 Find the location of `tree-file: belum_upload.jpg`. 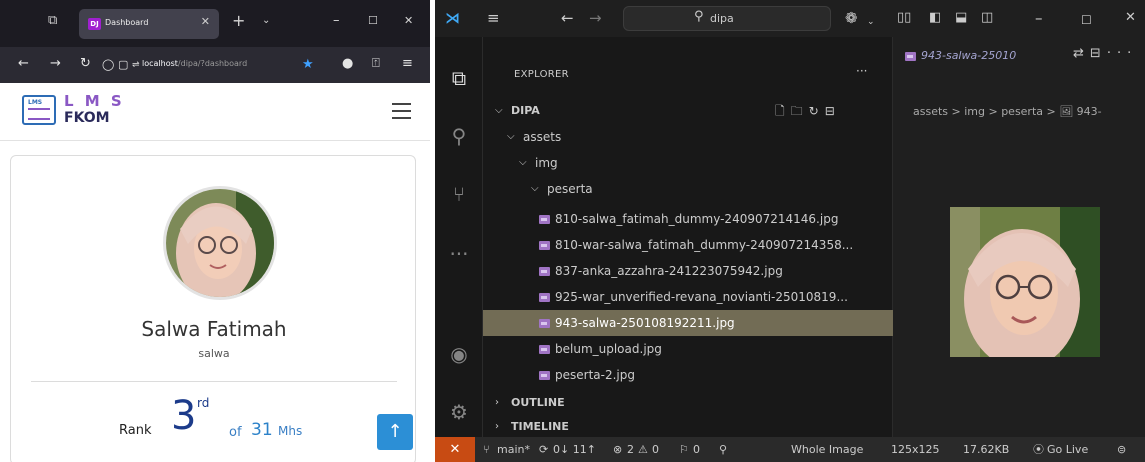

tree-file: belum_upload.jpg is located at coordinates (688, 349).